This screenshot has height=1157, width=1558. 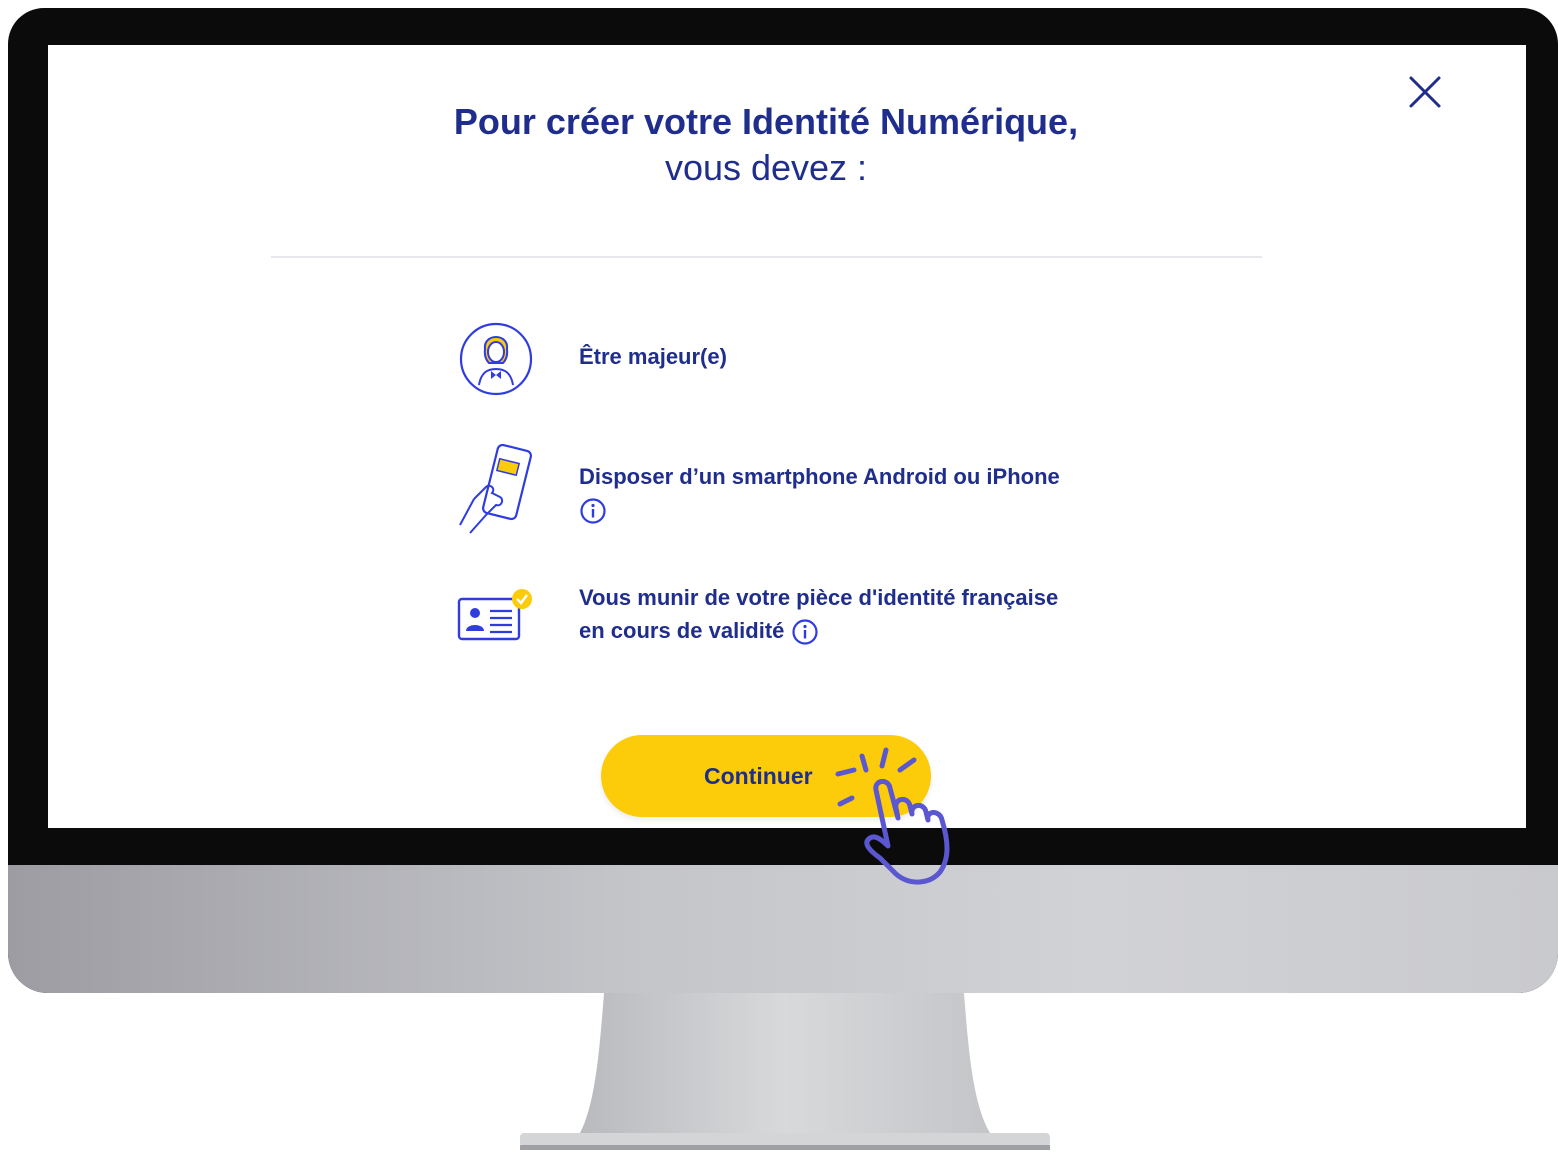 What do you see at coordinates (766, 257) in the screenshot?
I see `divider` at bounding box center [766, 257].